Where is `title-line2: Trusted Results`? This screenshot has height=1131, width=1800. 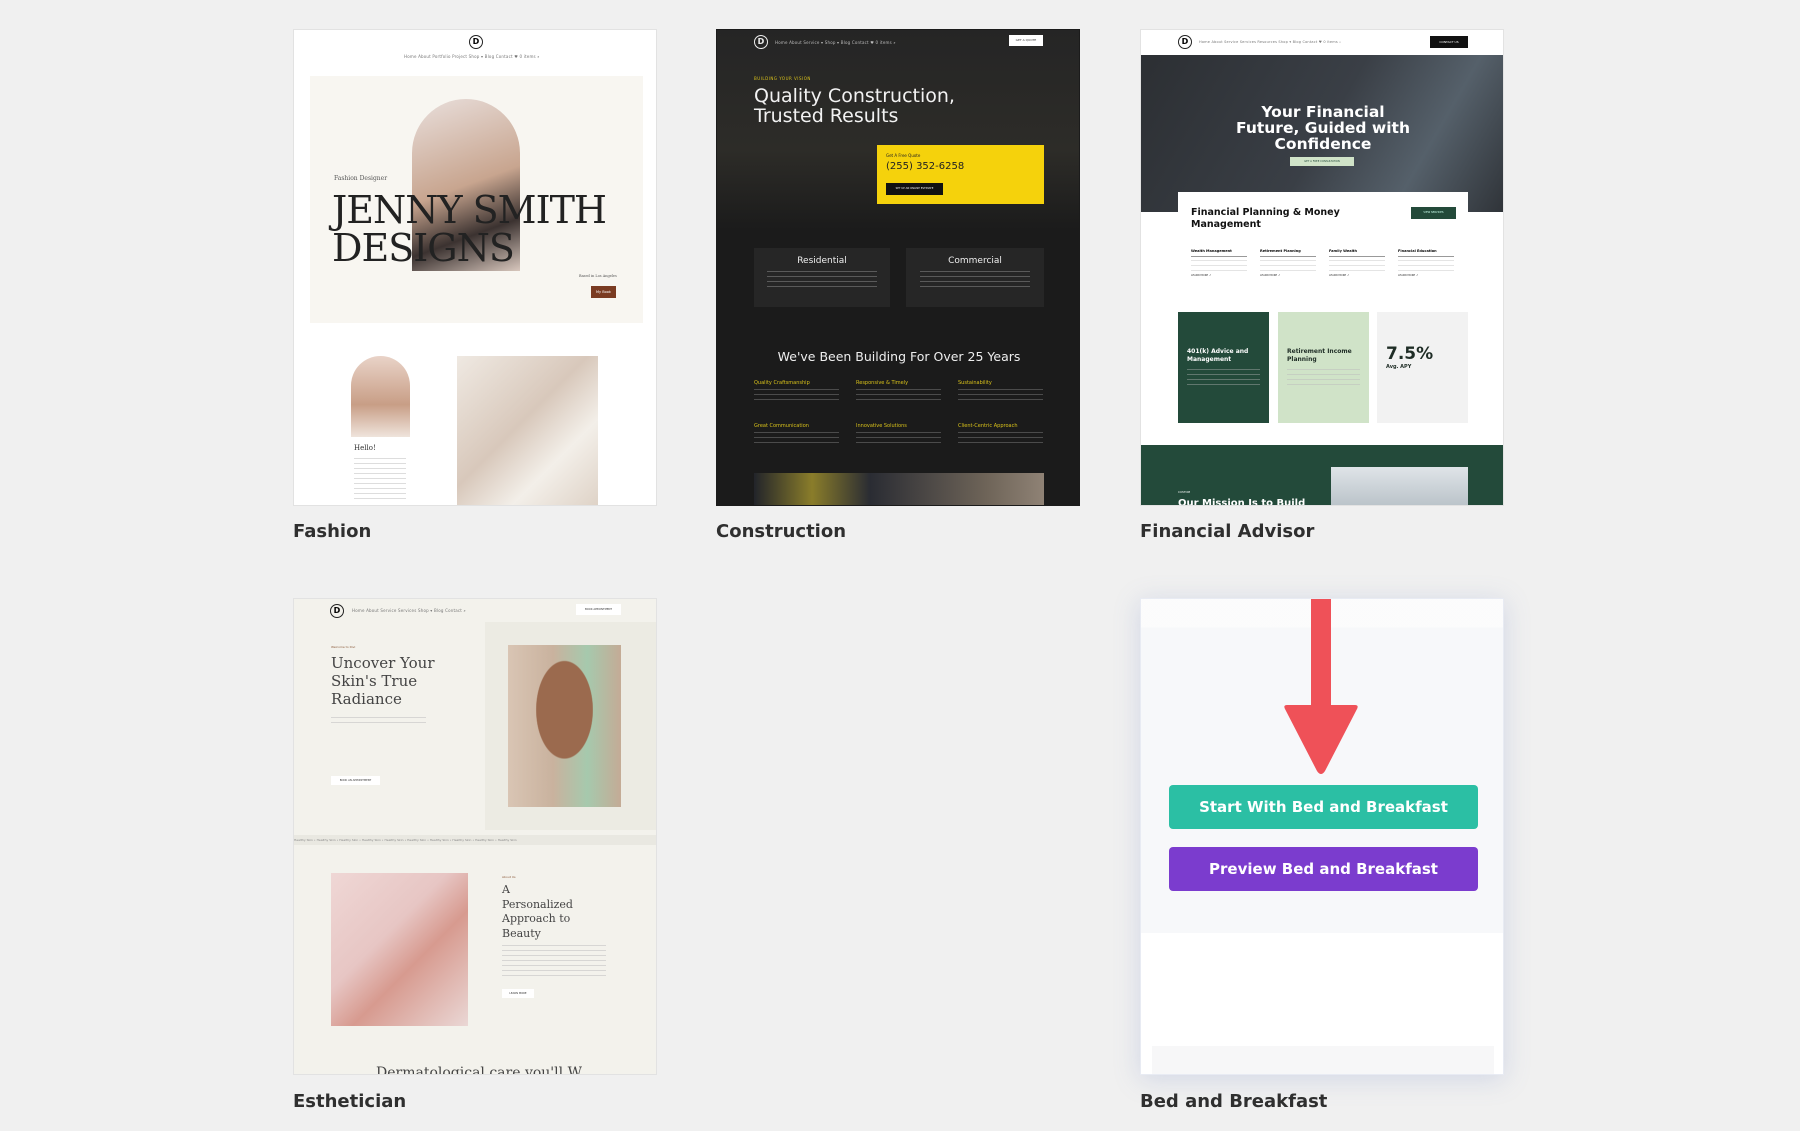 title-line2: Trusted Results is located at coordinates (826, 116).